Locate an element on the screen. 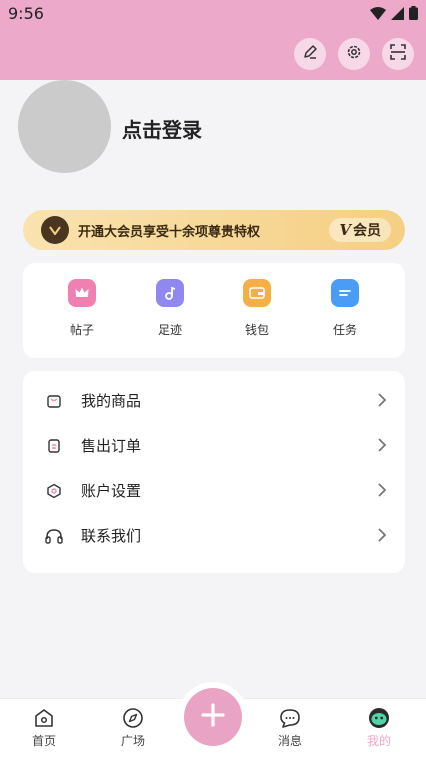 This screenshot has width=426, height=757. vip-member-label: 会员 is located at coordinates (367, 231).